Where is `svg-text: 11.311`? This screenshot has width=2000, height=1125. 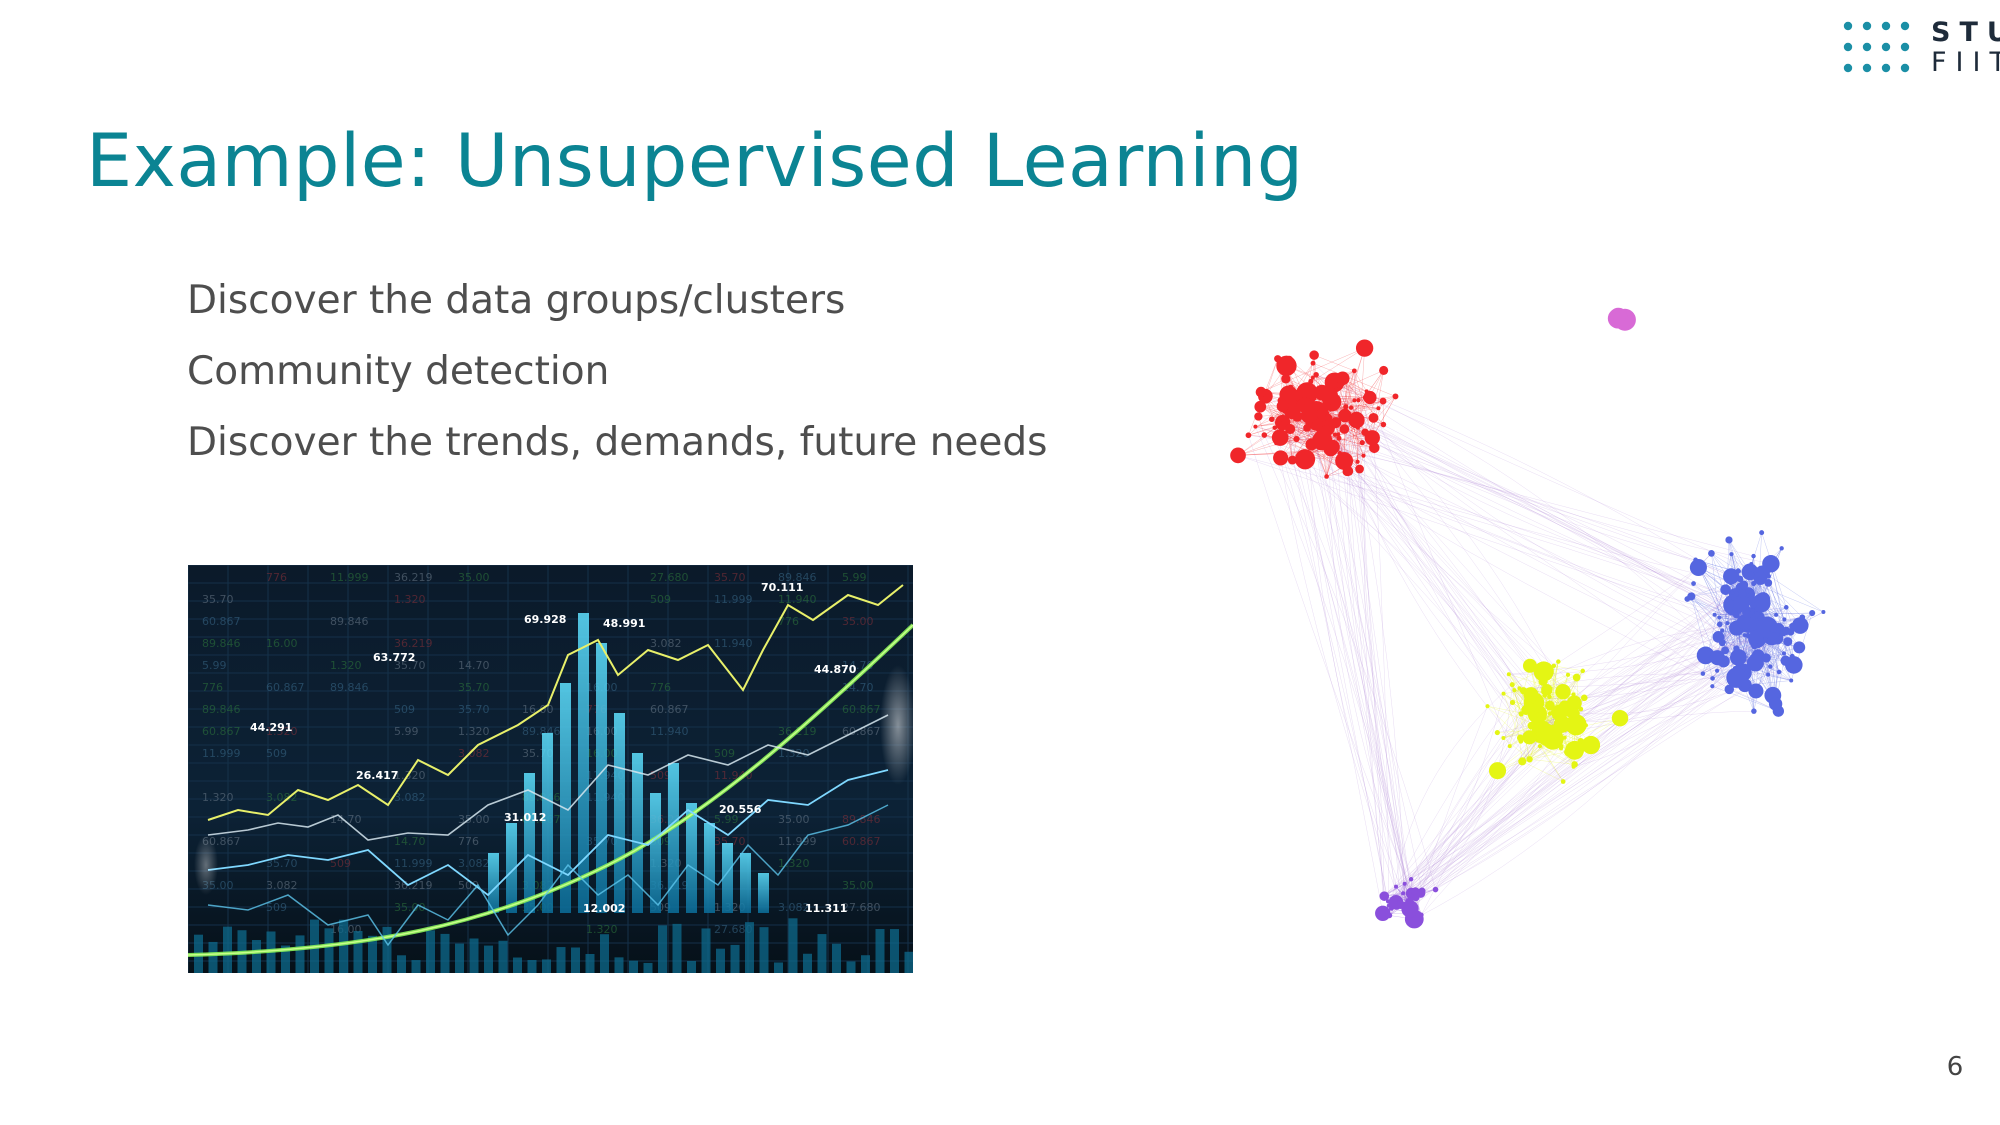
svg-text: 11.311 is located at coordinates (826, 908).